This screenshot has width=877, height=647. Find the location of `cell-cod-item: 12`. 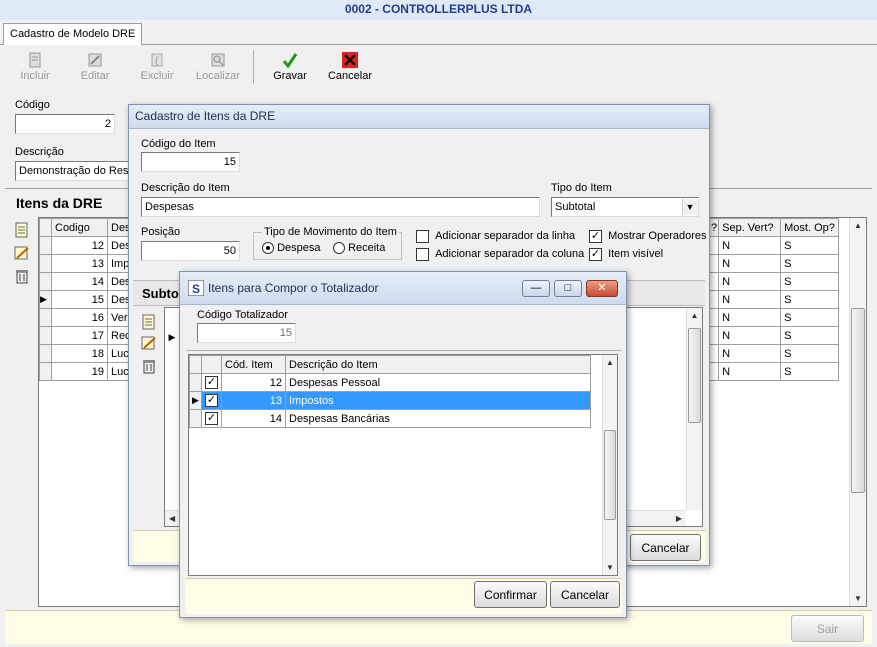

cell-cod-item: 12 is located at coordinates (253, 382).